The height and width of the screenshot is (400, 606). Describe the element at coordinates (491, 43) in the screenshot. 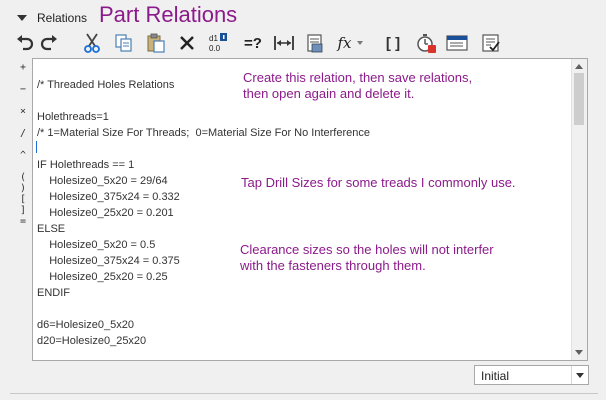

I see `sort-icon` at that location.